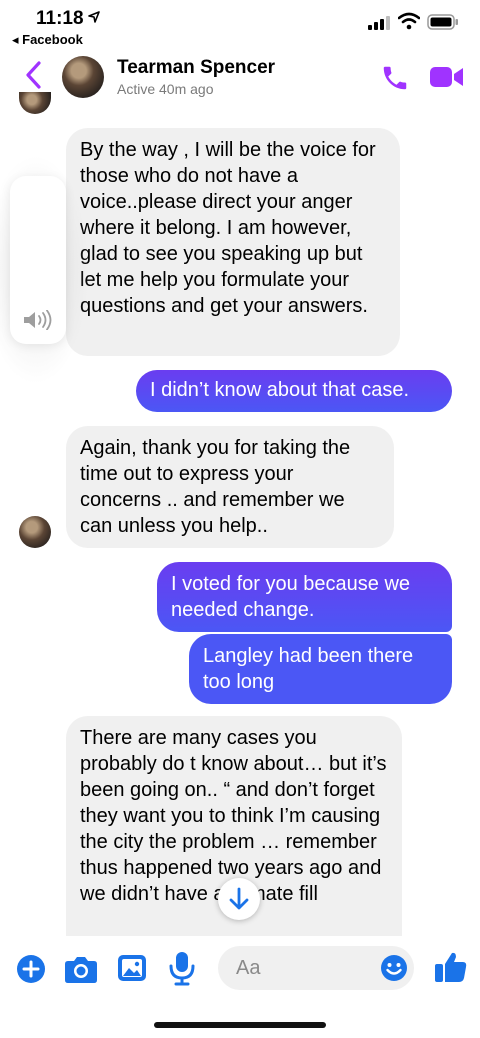  Describe the element at coordinates (132, 968) in the screenshot. I see `gallery-icon` at that location.